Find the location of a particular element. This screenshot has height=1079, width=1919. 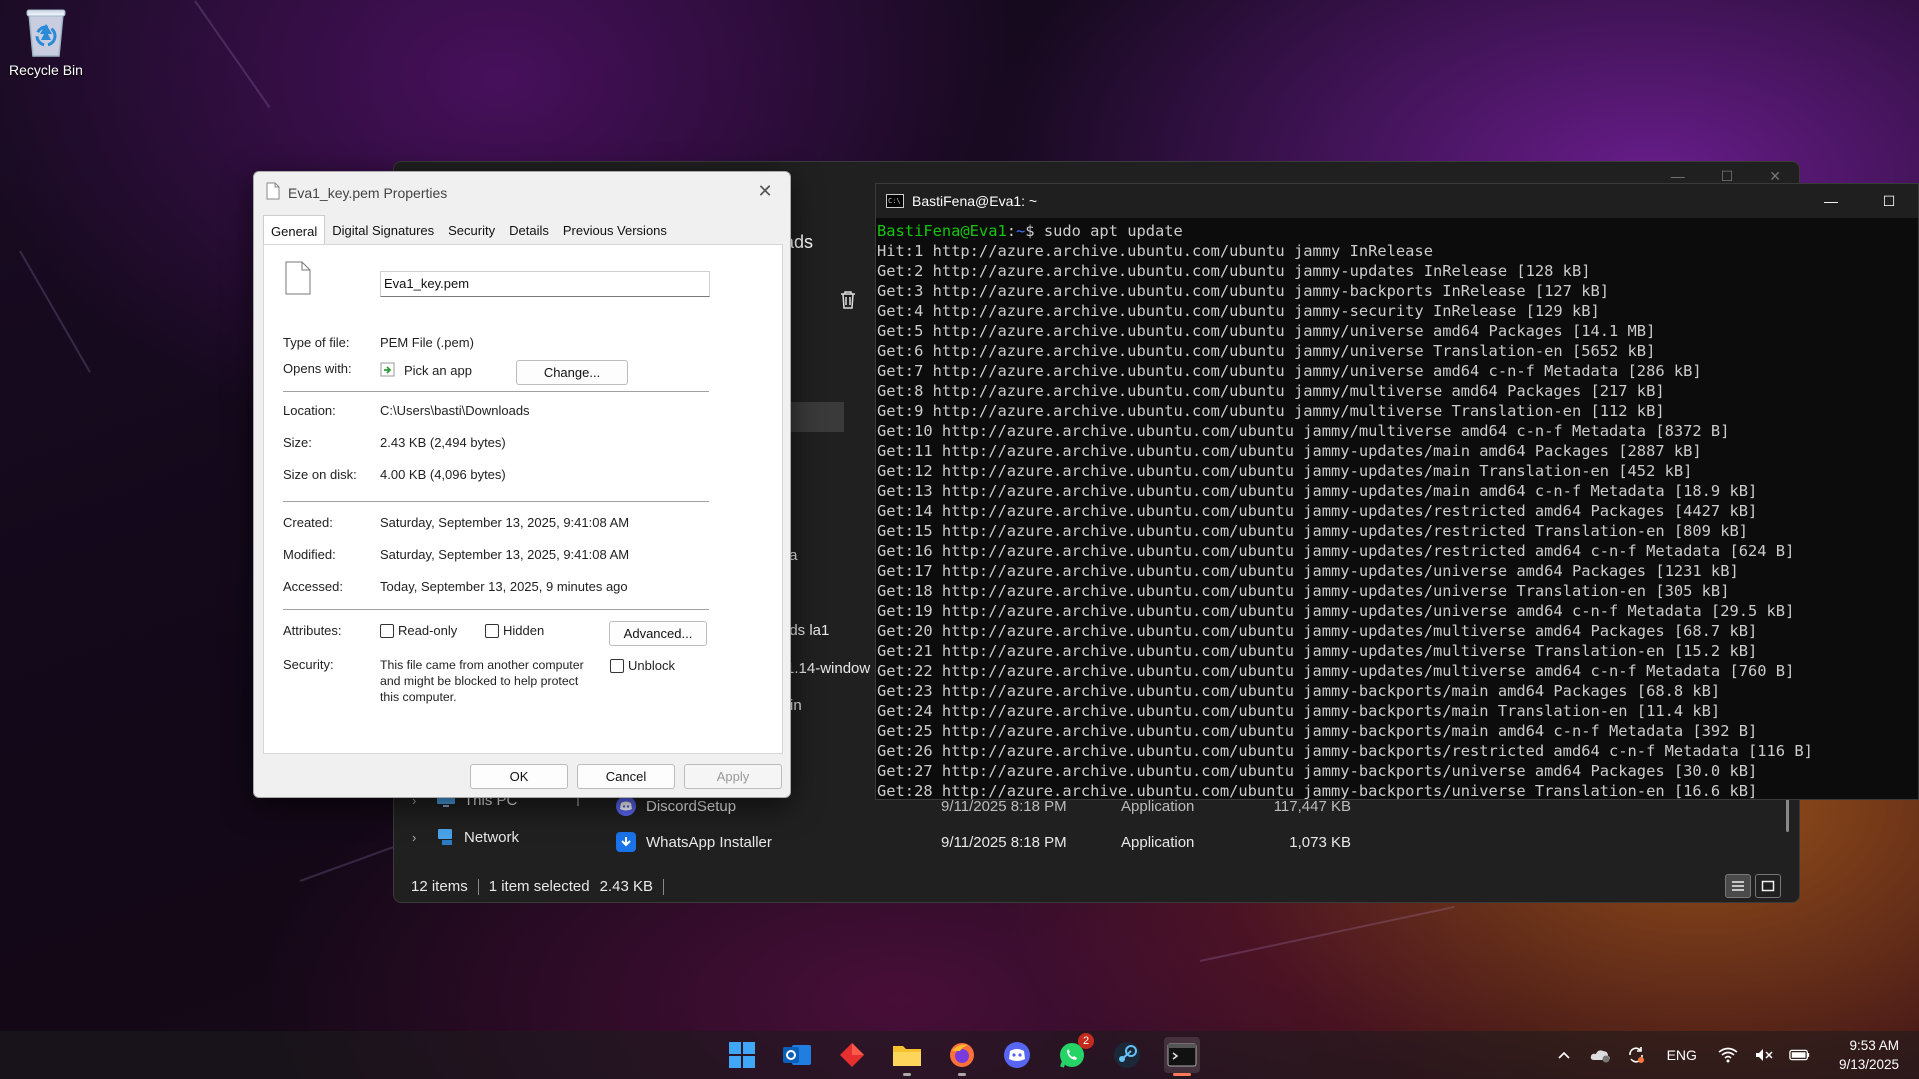

opens-with-app: Pick an app is located at coordinates (438, 370).